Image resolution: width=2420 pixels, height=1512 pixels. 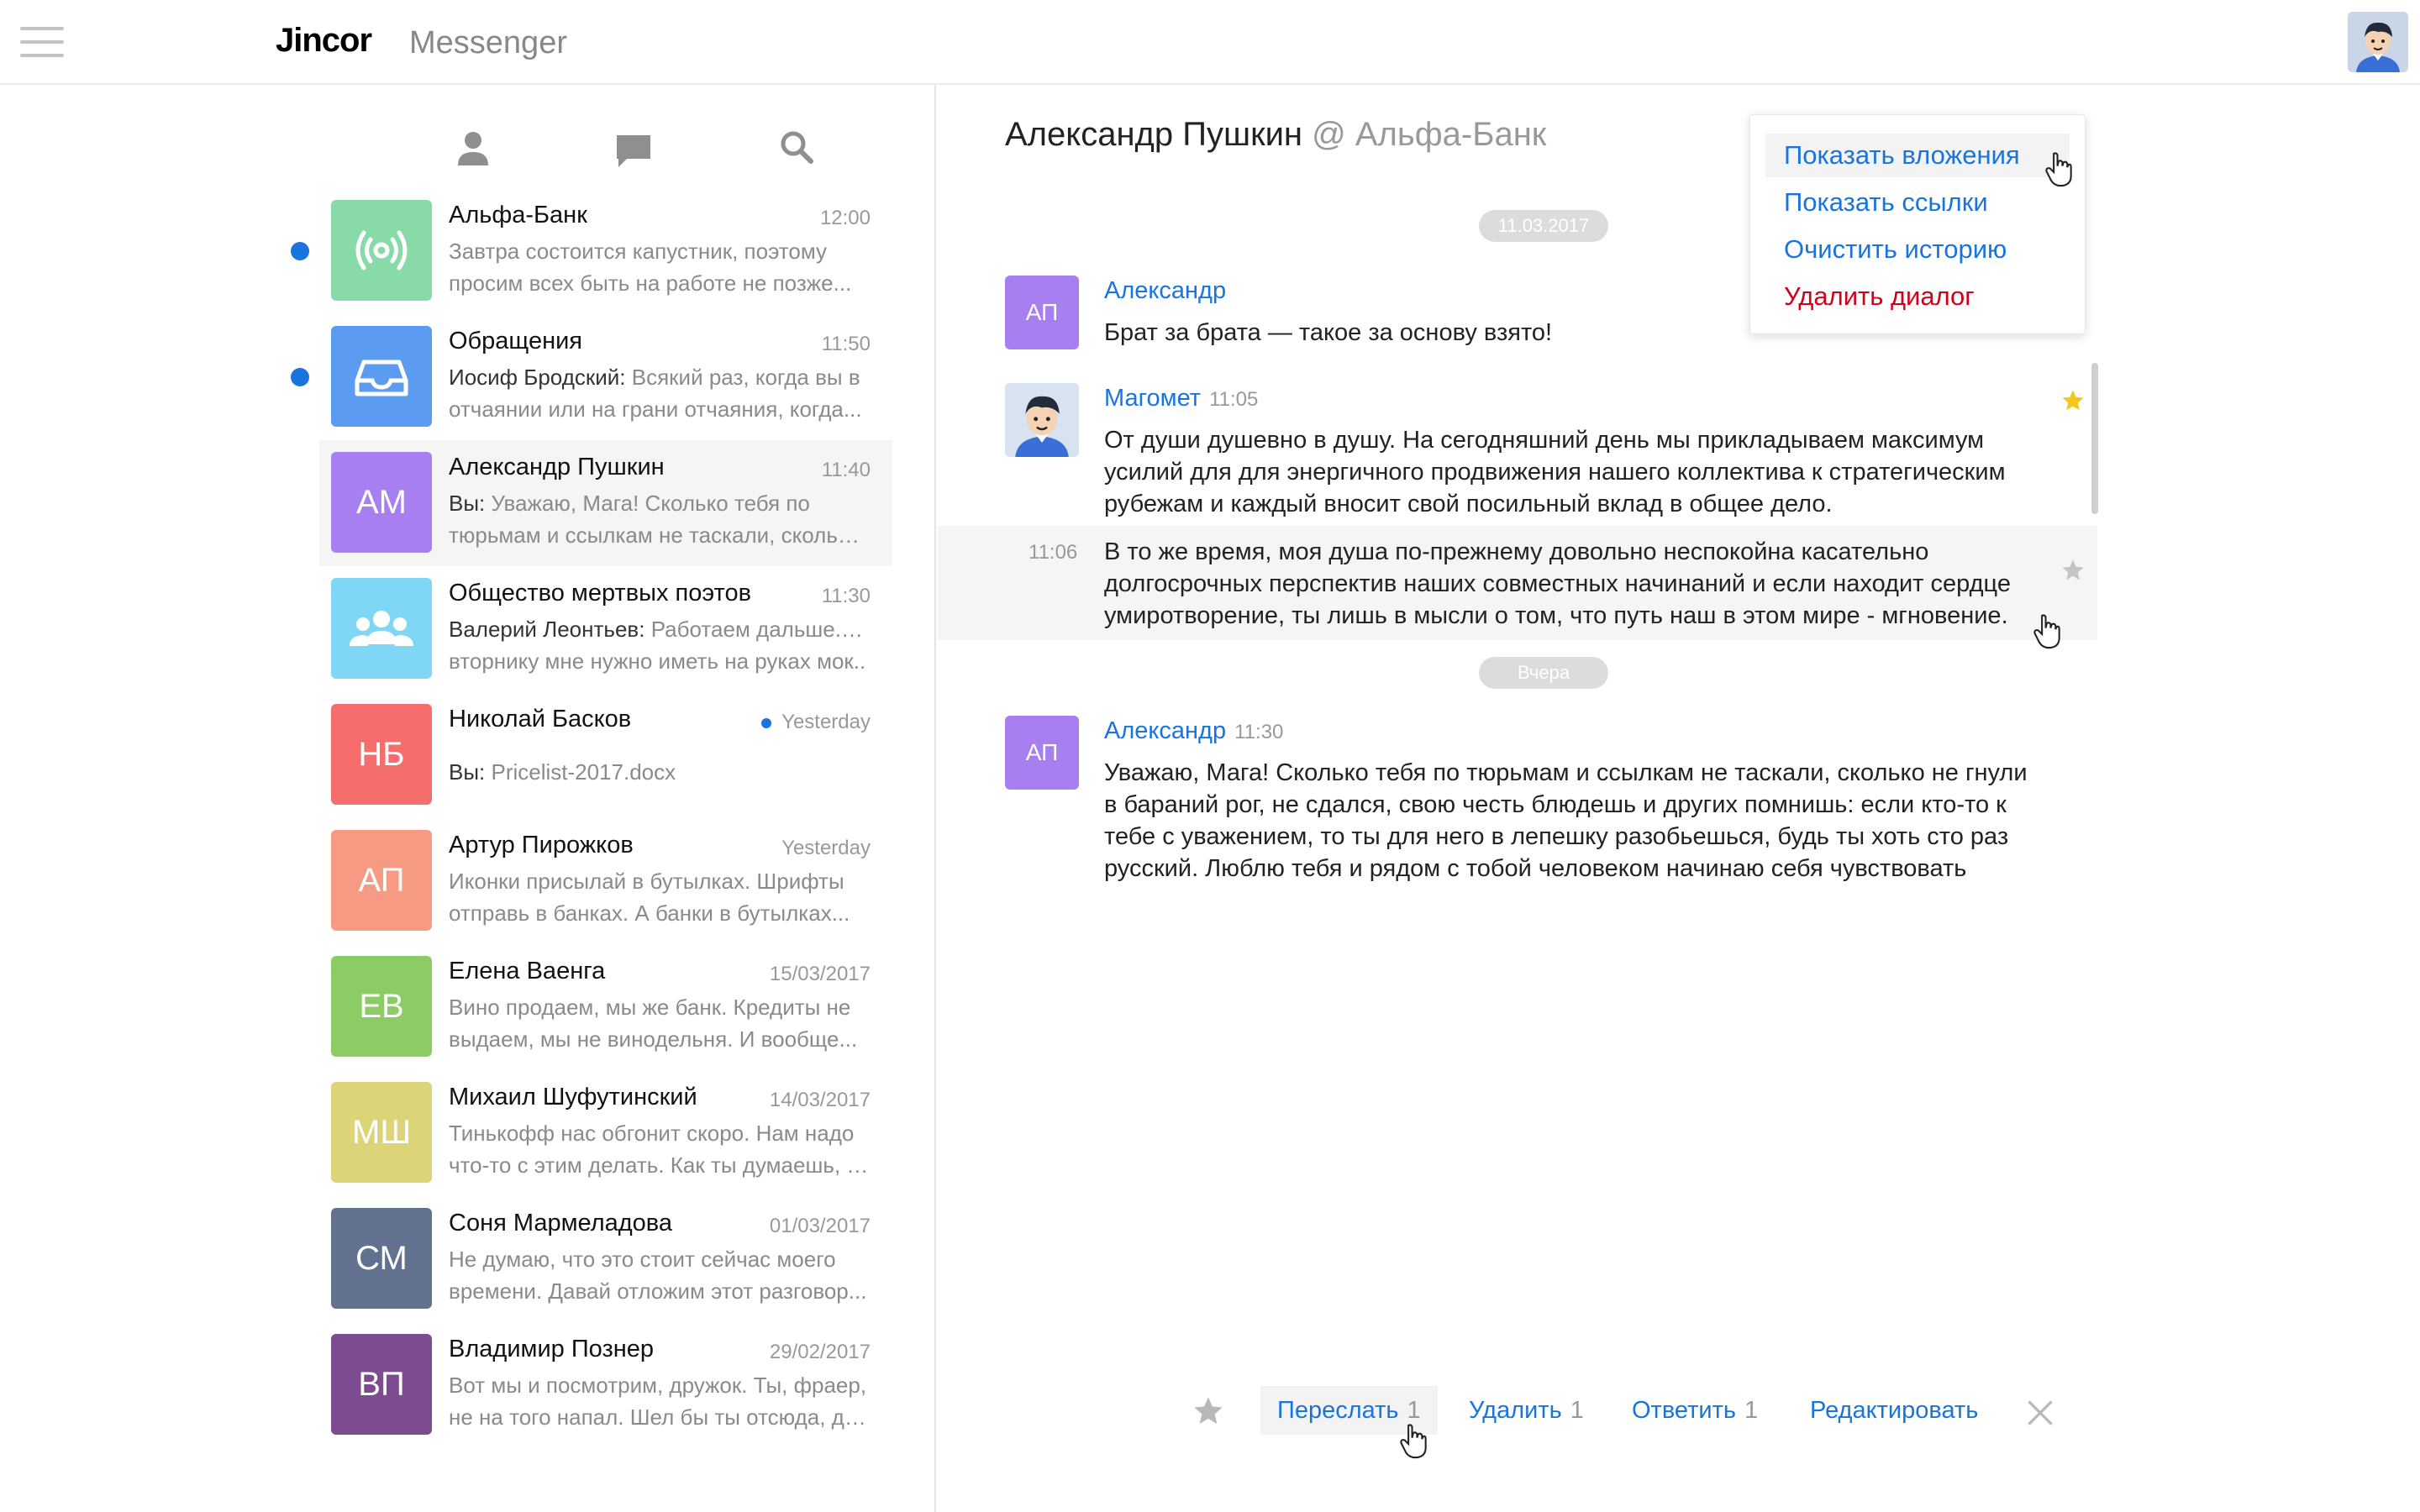 I want to click on contact-name: Елена Ваенга, so click(x=527, y=971).